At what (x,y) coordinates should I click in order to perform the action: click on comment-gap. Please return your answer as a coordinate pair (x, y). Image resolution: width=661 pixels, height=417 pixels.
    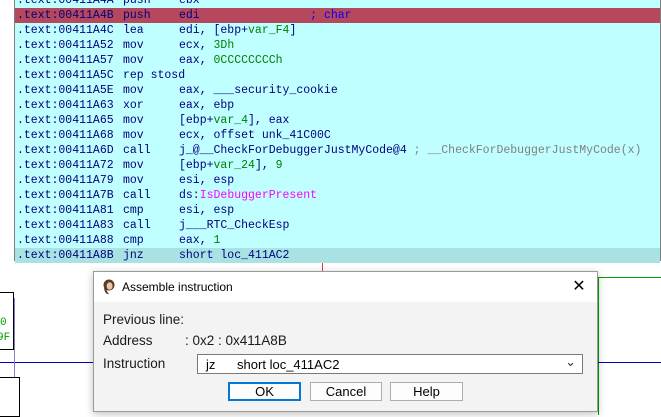
    Looking at the image, I should click on (255, 15).